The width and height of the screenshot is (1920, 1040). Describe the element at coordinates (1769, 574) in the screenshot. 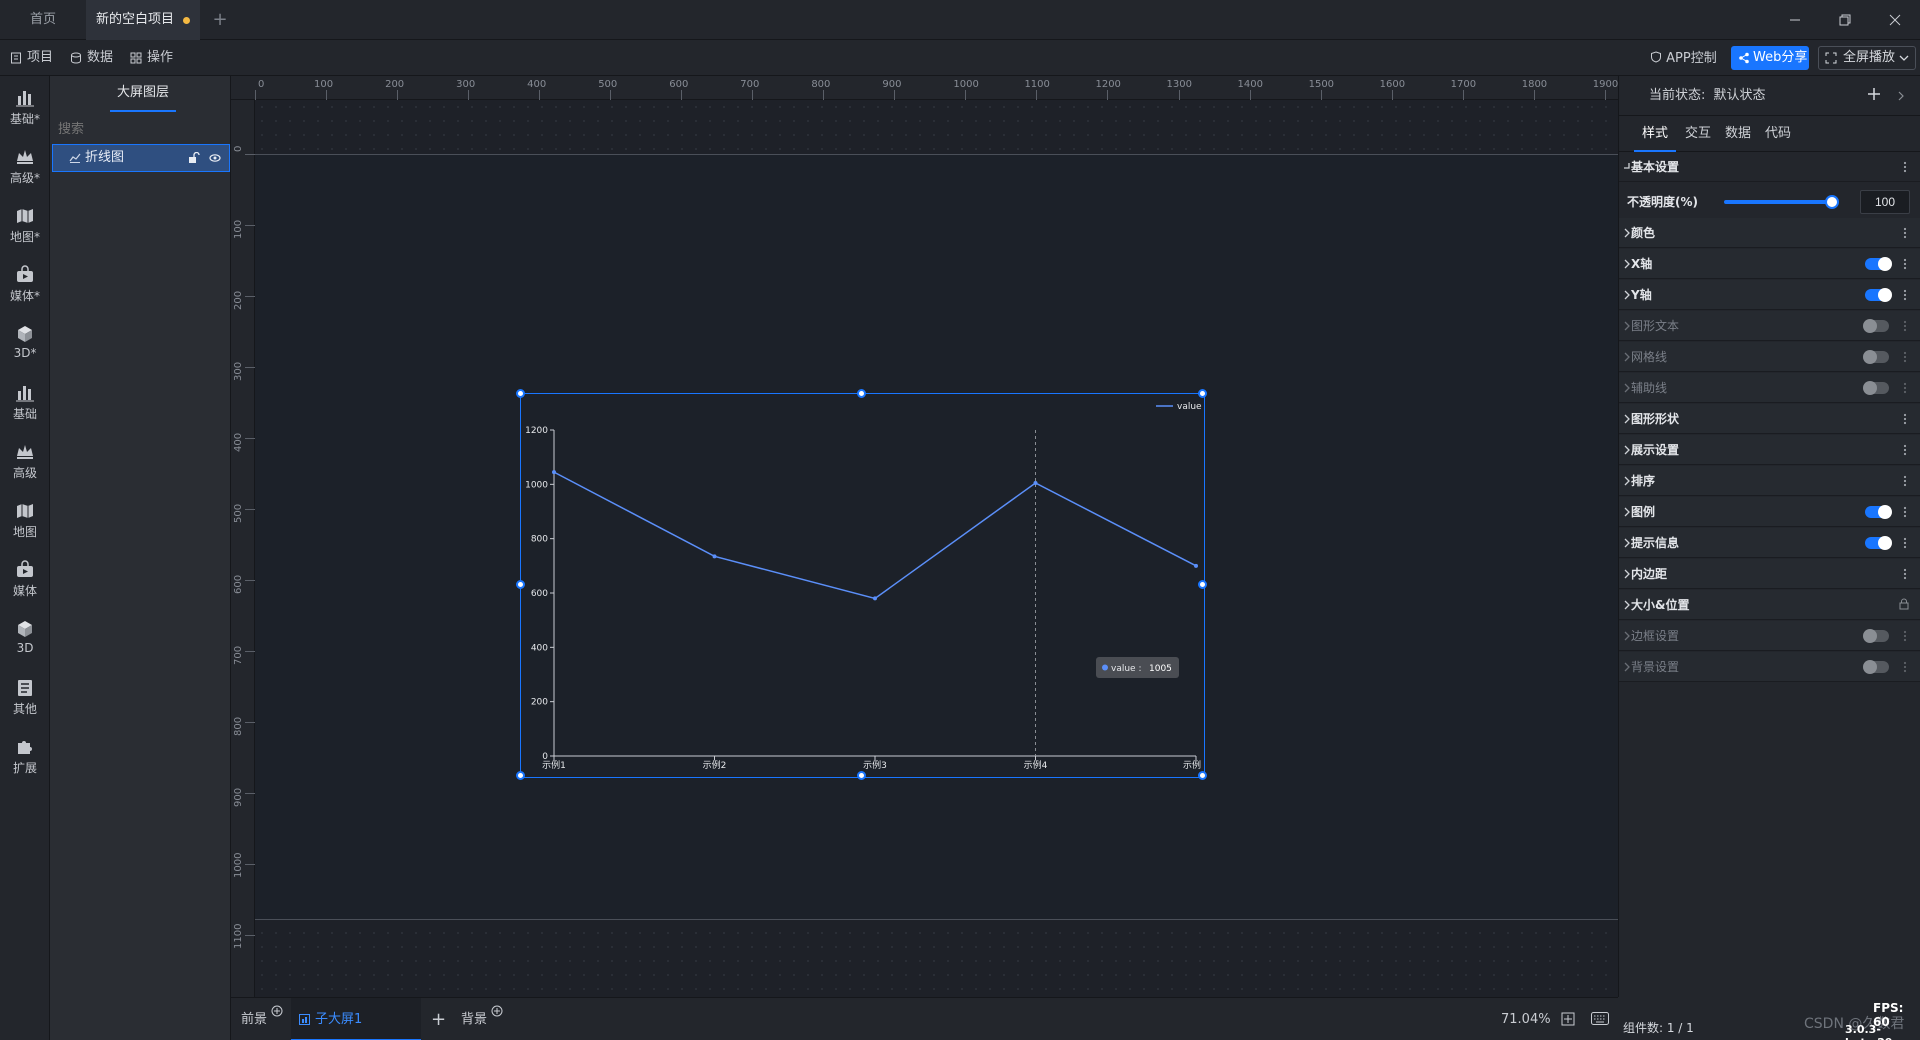

I see `property-row-12: 内边距` at that location.